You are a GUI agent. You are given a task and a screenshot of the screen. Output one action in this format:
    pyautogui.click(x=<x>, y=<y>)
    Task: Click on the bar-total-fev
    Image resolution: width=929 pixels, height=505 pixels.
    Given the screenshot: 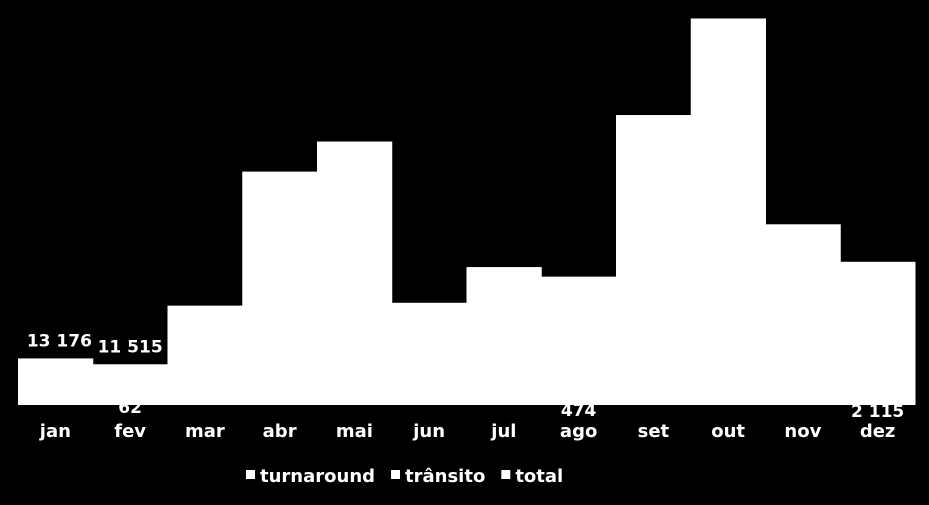 What is the action you would take?
    pyautogui.click(x=130, y=384)
    